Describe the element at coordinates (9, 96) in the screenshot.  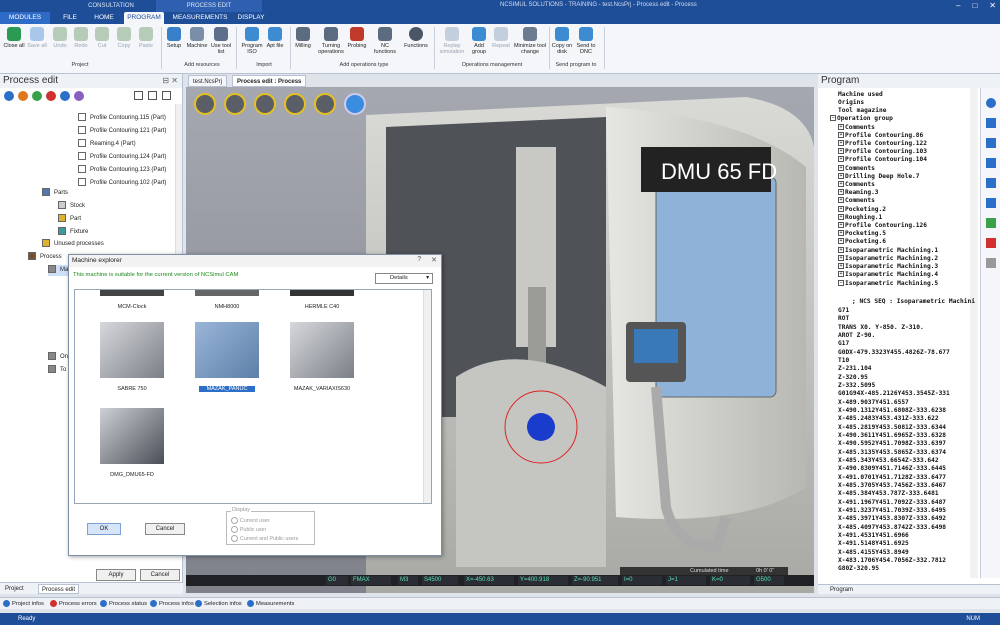
I see `blue-ball-icon` at that location.